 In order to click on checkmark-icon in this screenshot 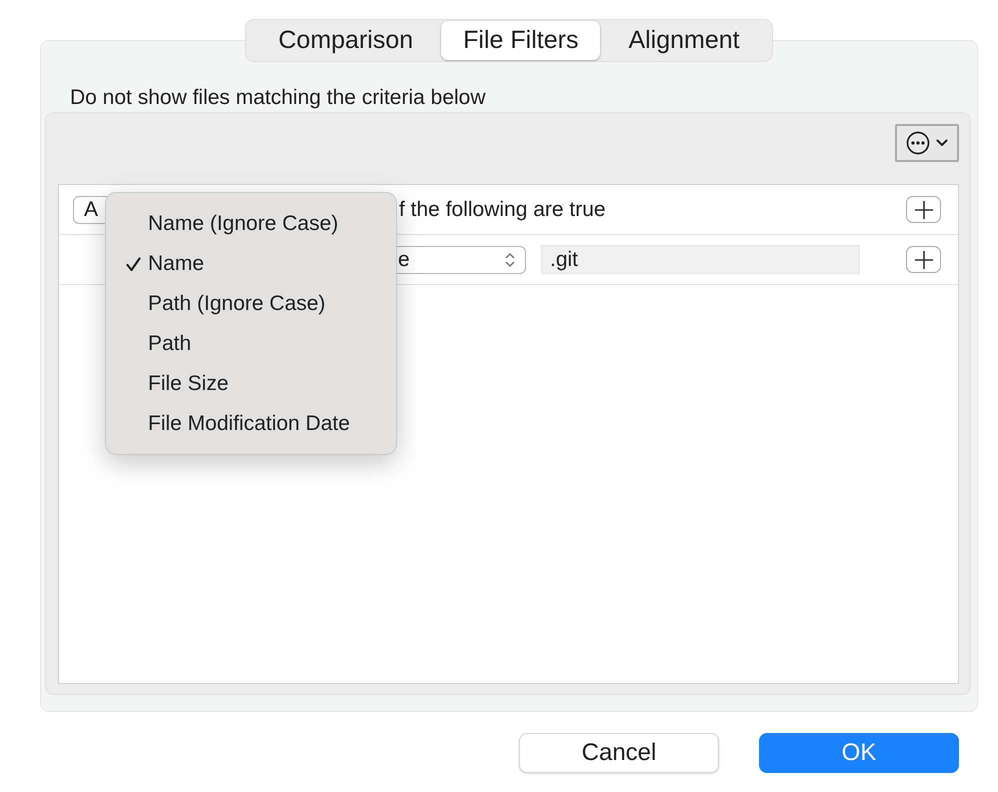, I will do `click(133, 264)`.